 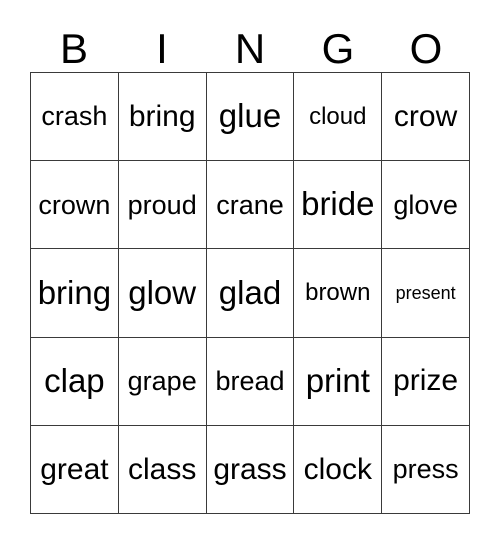 I want to click on bingo-cell: prize, so click(x=426, y=381).